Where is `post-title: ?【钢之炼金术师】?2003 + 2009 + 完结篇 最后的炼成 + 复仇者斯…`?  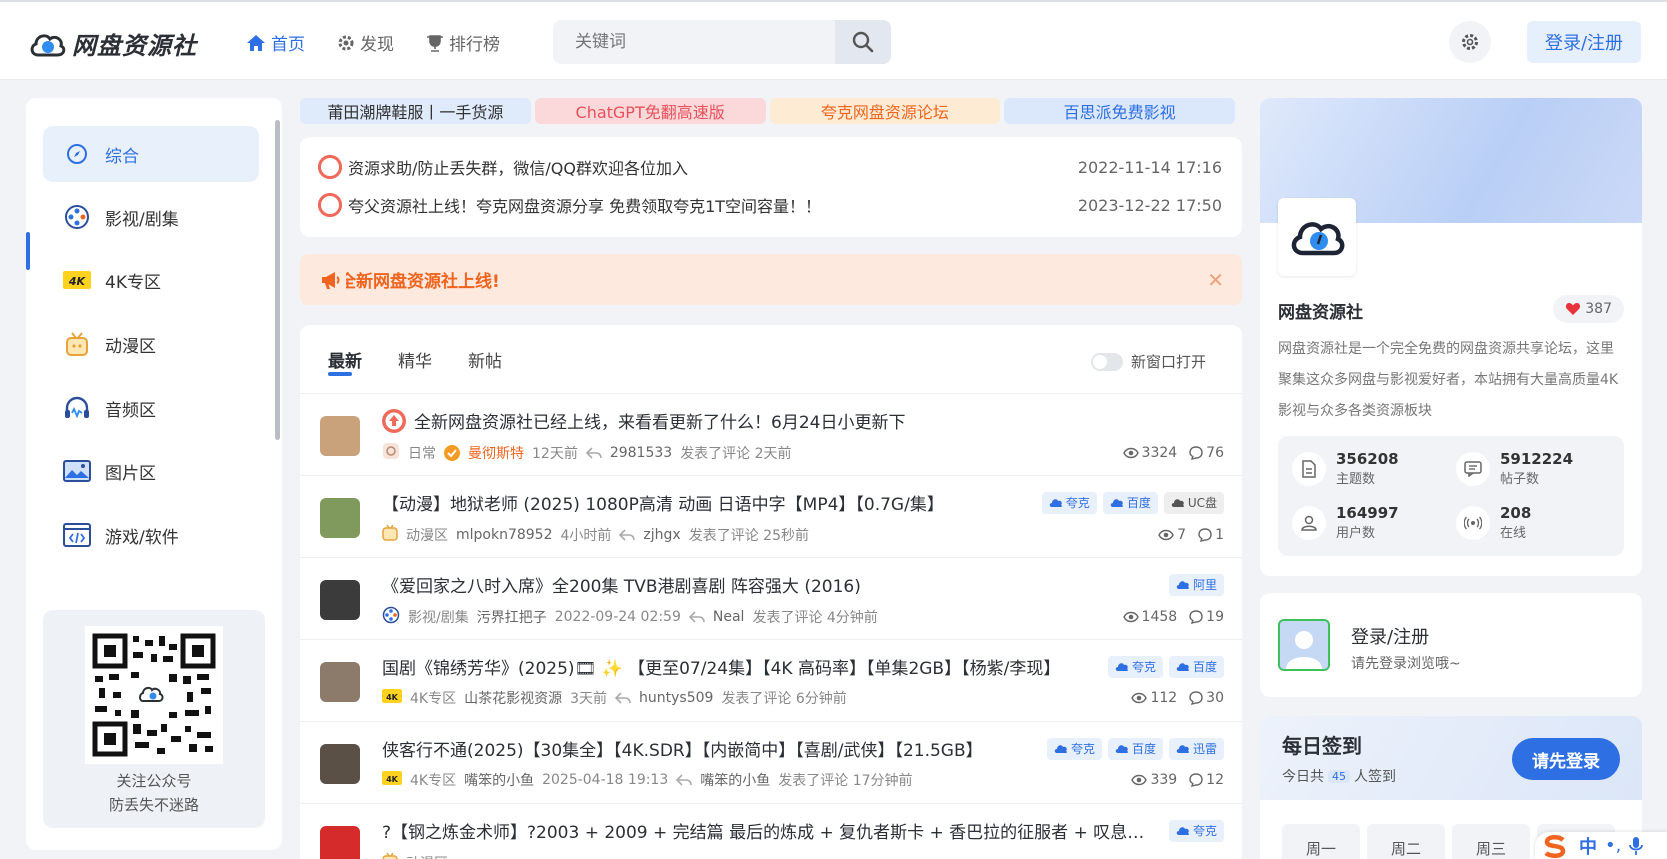
post-title: ?【钢之炼金术师】?2003 + 2009 + 完结篇 最后的炼成 + 复仇者斯… is located at coordinates (803, 830).